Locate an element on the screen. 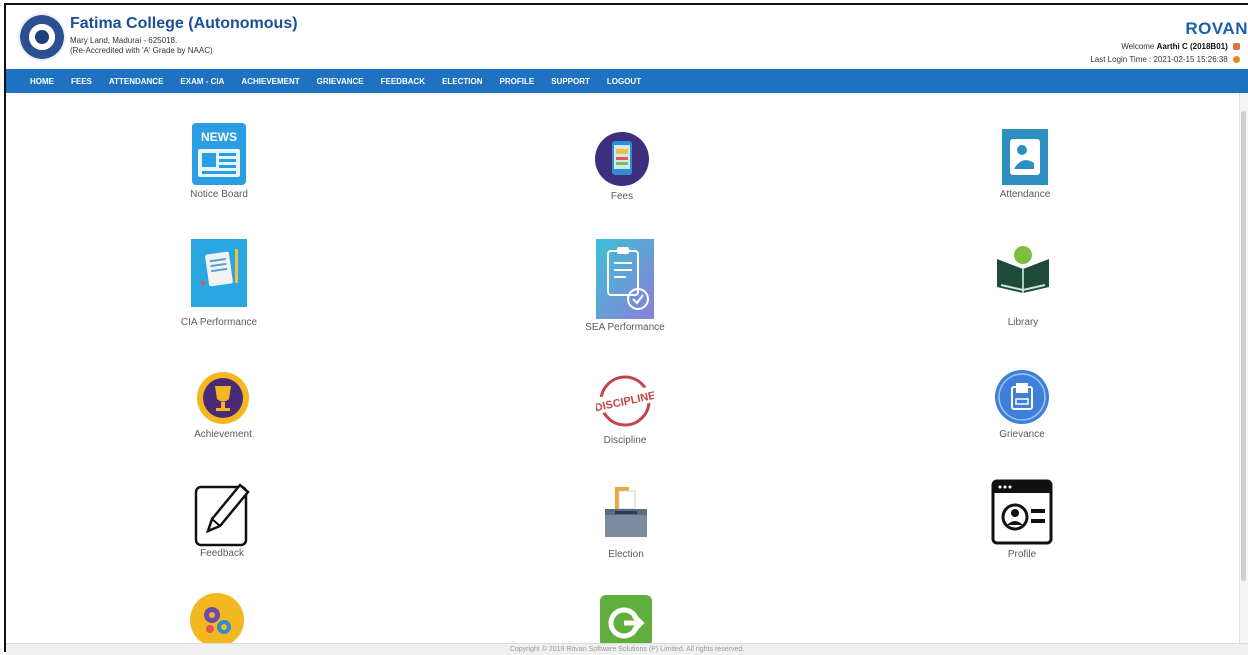 The image size is (1248, 655). logout-icon is located at coordinates (626, 619).